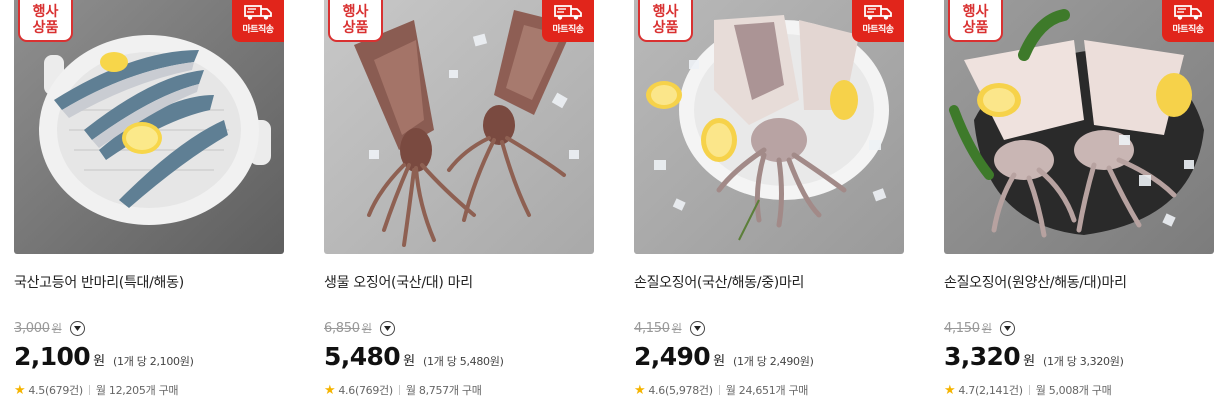 The height and width of the screenshot is (412, 1223). Describe the element at coordinates (443, 390) in the screenshot. I see `monthly-sales: 월 8,757개 구매` at that location.